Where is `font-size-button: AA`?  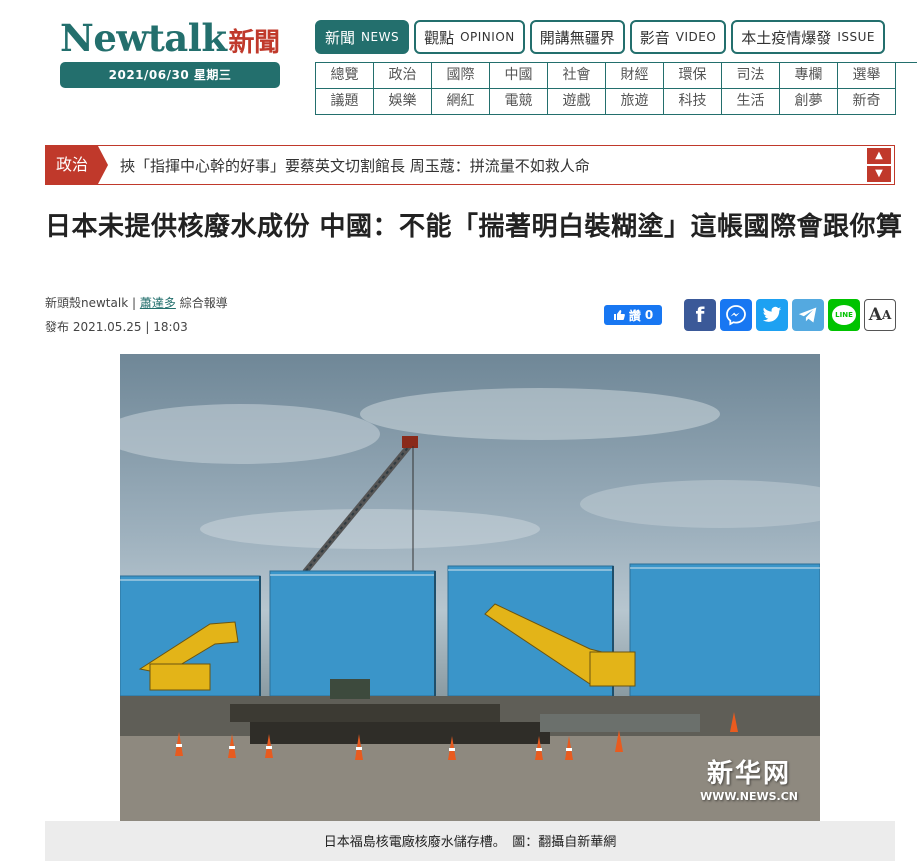 font-size-button: AA is located at coordinates (880, 315).